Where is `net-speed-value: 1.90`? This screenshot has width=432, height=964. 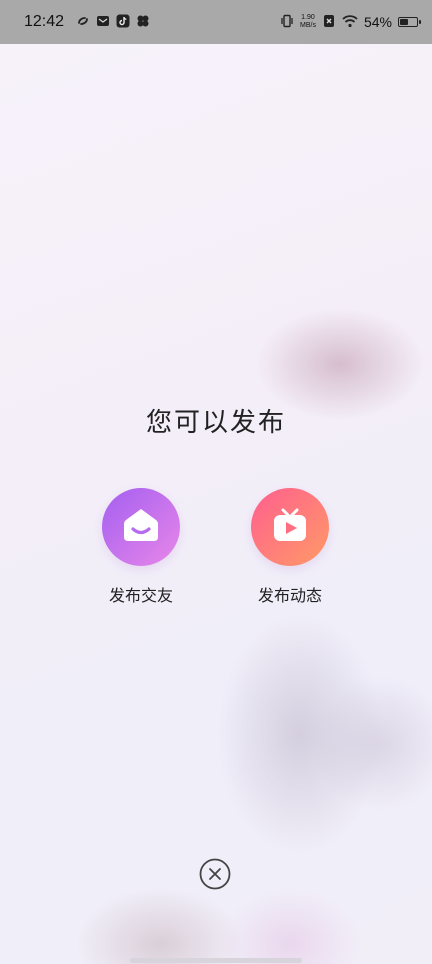 net-speed-value: 1.90 is located at coordinates (308, 17).